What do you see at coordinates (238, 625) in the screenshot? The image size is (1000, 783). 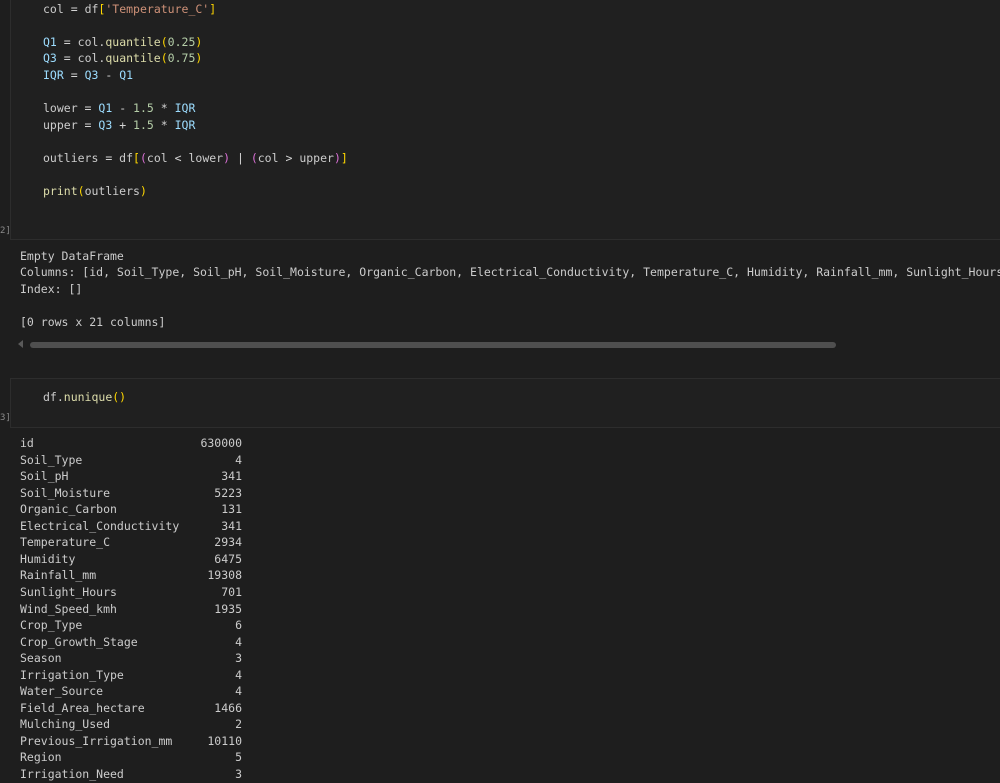 I see `series-value: 6` at bounding box center [238, 625].